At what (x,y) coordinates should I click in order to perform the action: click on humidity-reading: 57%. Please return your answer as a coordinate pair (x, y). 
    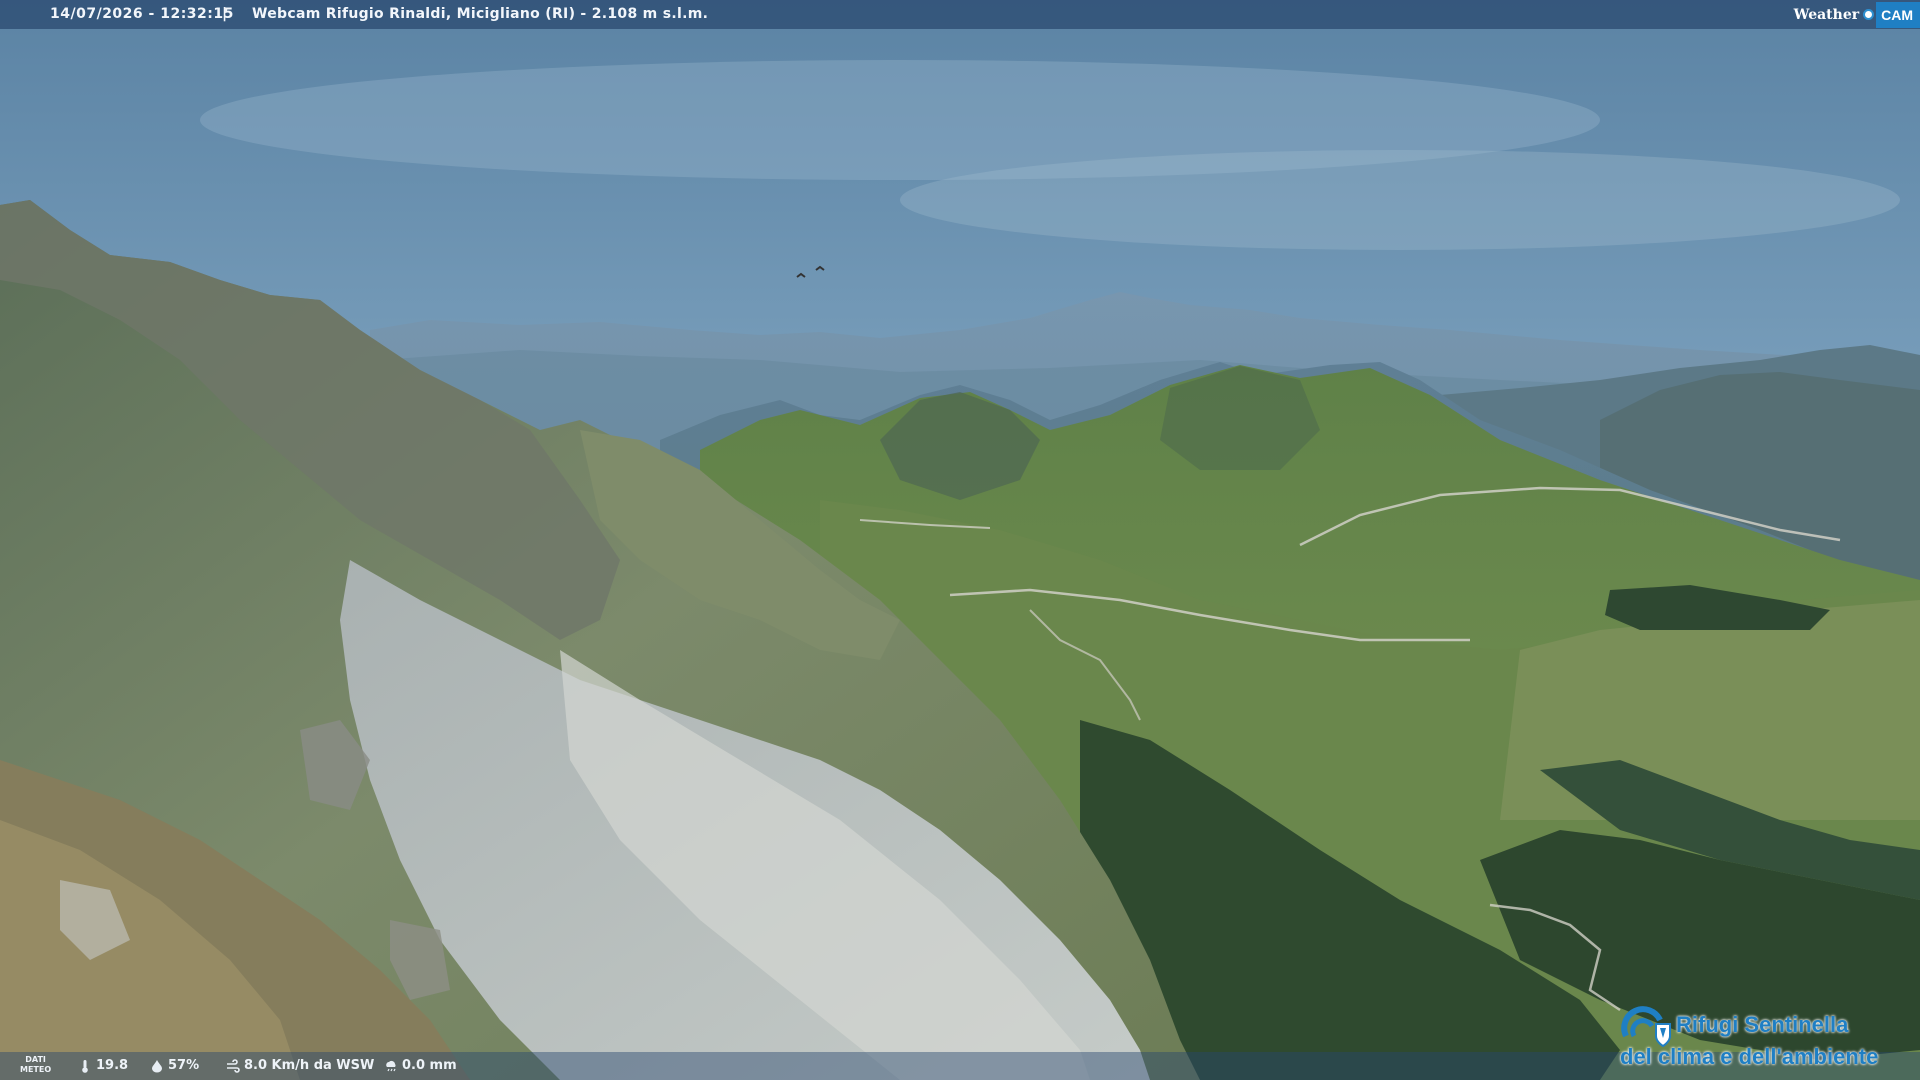
    Looking at the image, I should click on (174, 1065).